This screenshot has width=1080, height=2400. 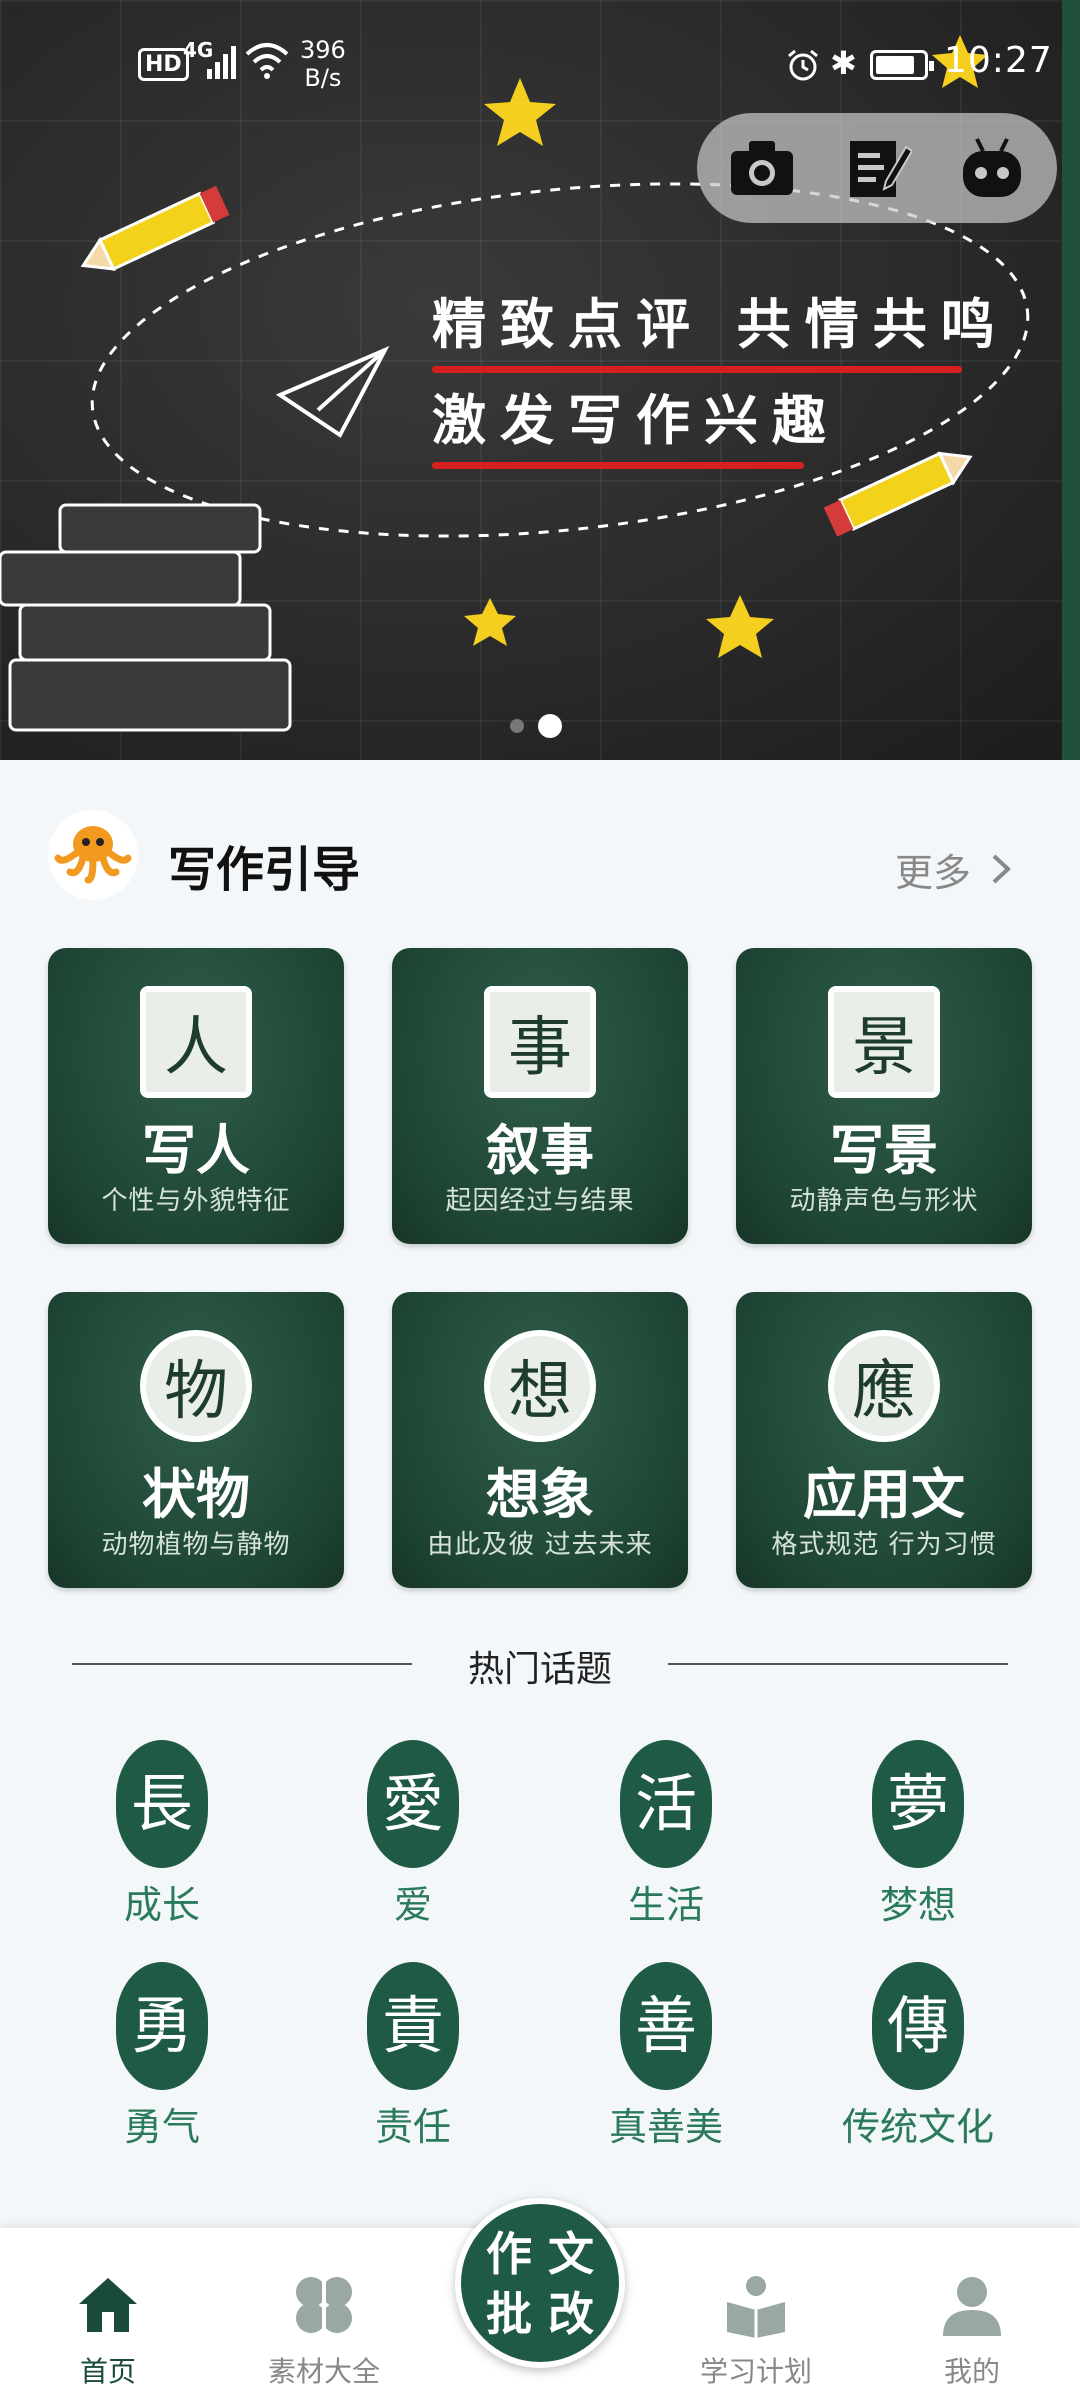 What do you see at coordinates (196, 1042) in the screenshot?
I see `seal-icon: 人` at bounding box center [196, 1042].